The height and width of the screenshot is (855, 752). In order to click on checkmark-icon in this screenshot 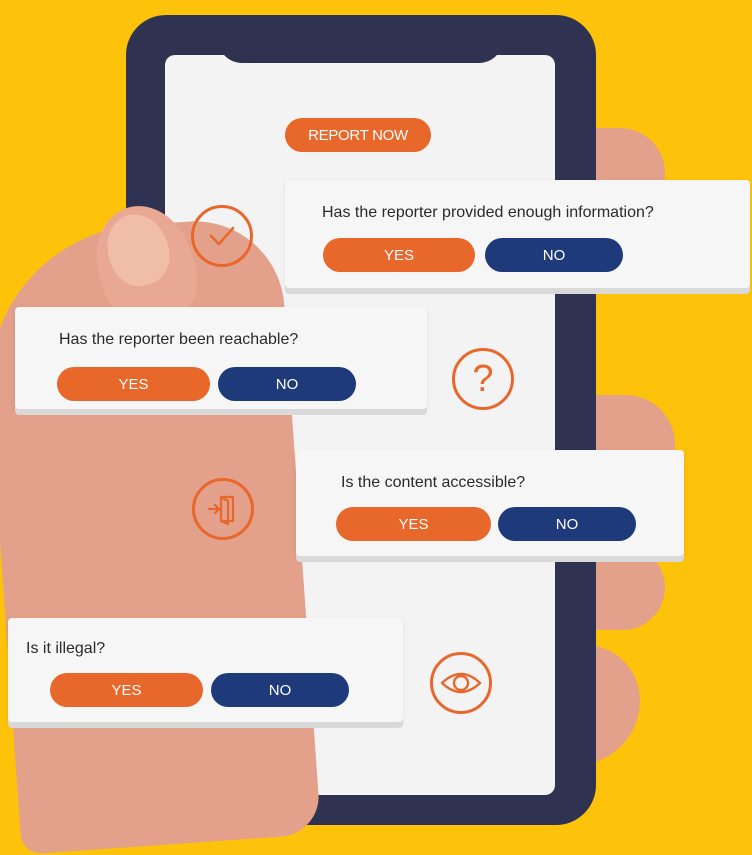, I will do `click(222, 236)`.